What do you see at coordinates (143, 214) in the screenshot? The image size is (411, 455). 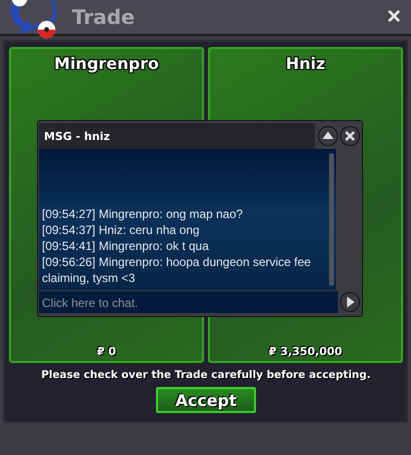 I see `chat-message: [09:54:27] Mingrenpro: ong map nao?` at bounding box center [143, 214].